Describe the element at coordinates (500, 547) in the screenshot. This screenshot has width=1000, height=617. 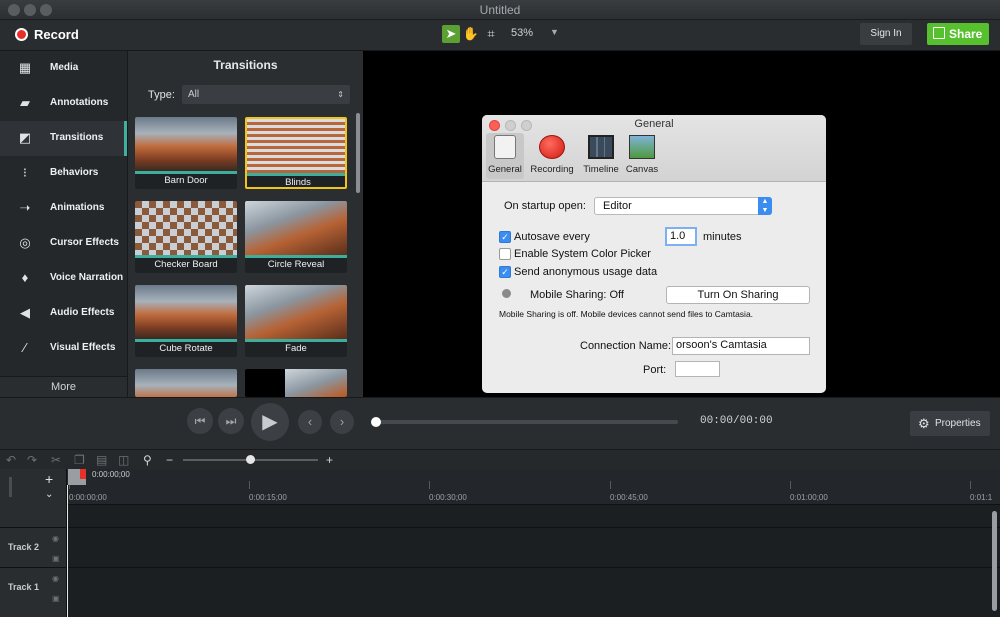
I see `track-row: Track 2 ◉ ▣` at that location.